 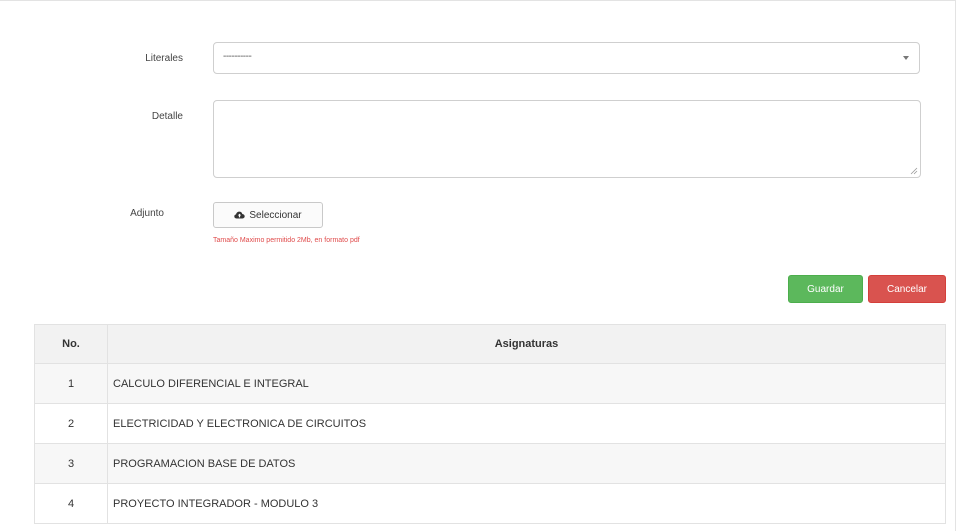 What do you see at coordinates (275, 215) in the screenshot?
I see `select-file-button-label: Seleccionar` at bounding box center [275, 215].